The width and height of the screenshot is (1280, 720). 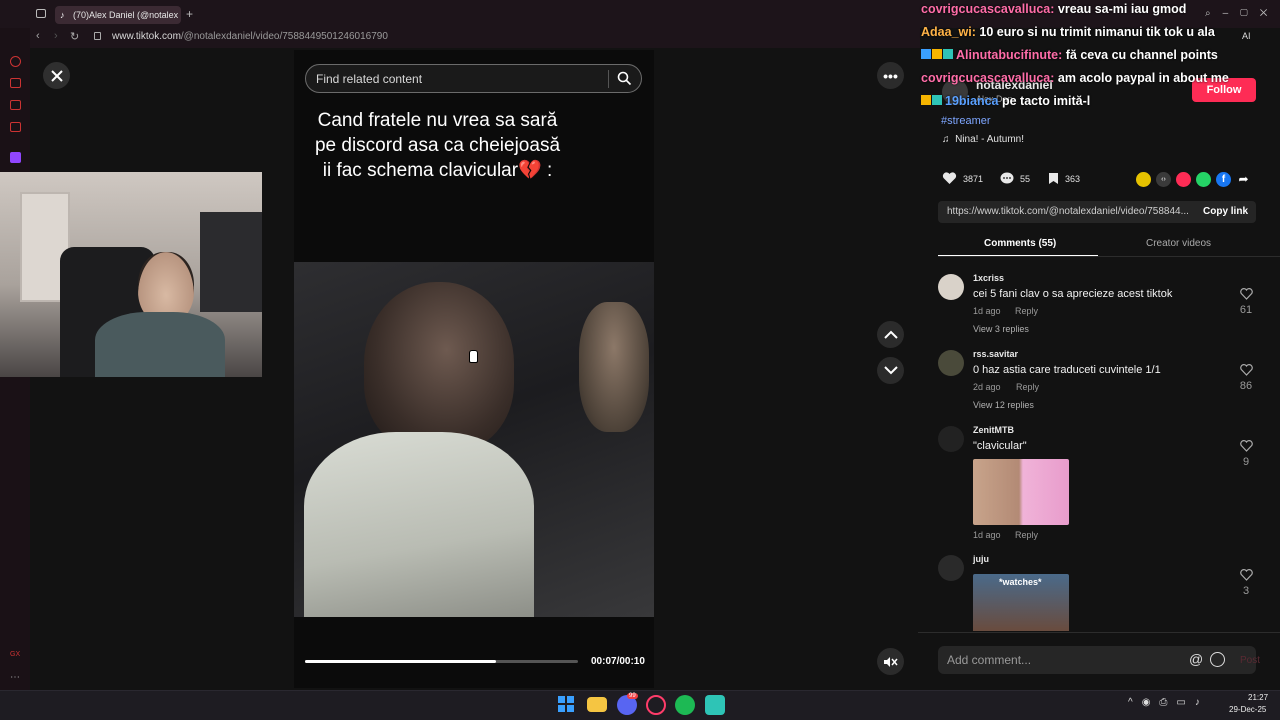 What do you see at coordinates (624, 78) in the screenshot?
I see `search-icon` at bounding box center [624, 78].